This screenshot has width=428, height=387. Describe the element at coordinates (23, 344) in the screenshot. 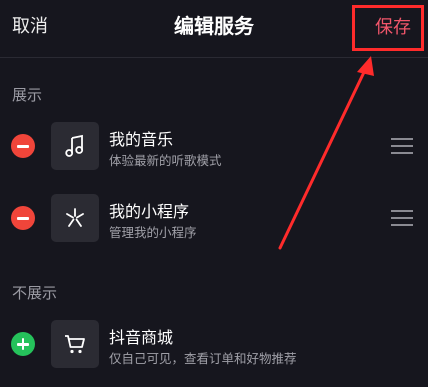

I see `add-button` at that location.